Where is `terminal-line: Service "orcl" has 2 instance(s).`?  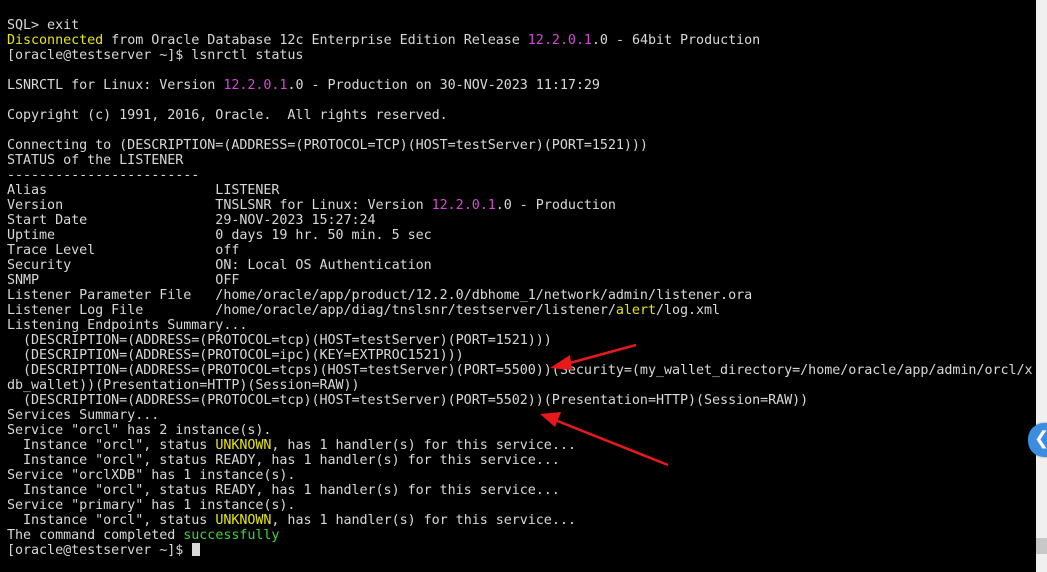
terminal-line: Service "orcl" has 2 instance(s). is located at coordinates (139, 430).